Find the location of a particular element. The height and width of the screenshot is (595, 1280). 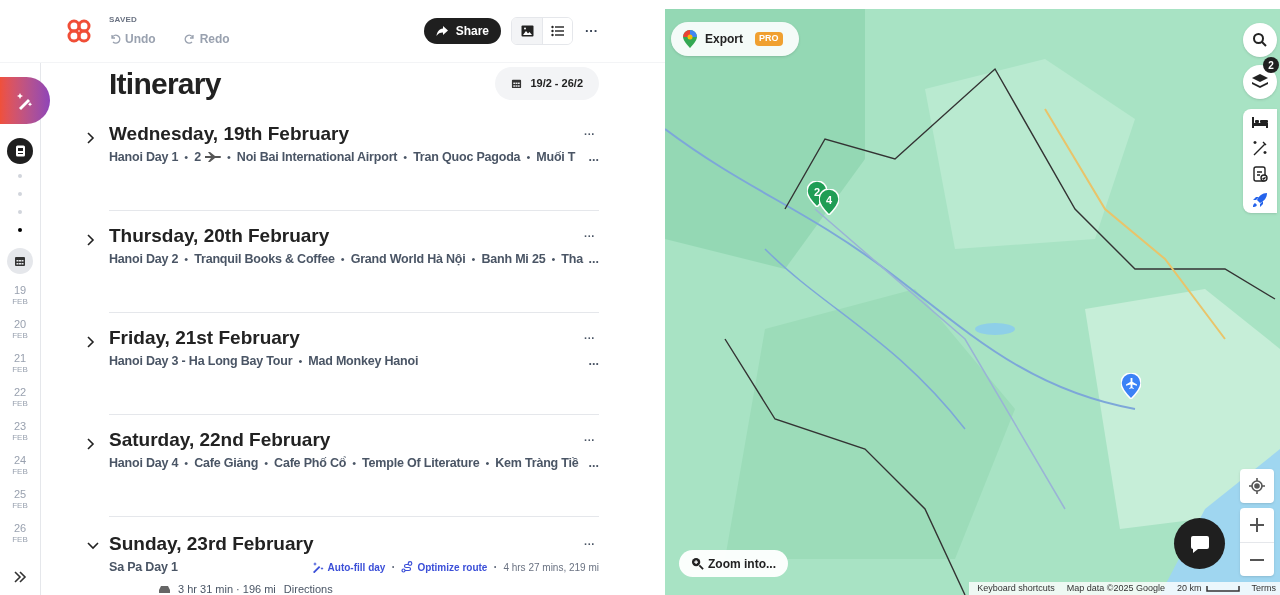

stop-name: Cafe Phố Cổ is located at coordinates (310, 463).